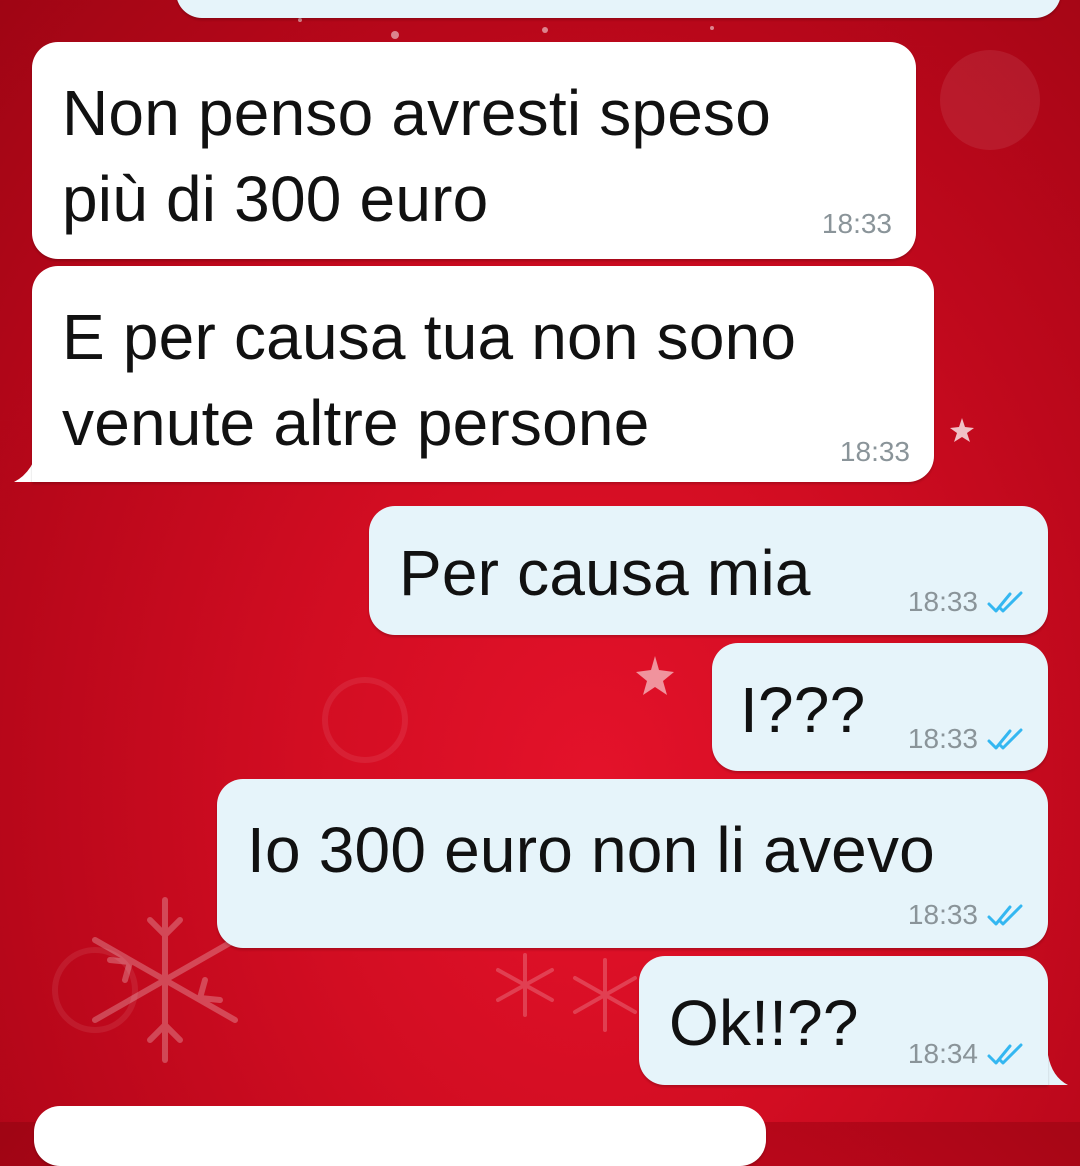  I want to click on message-text: Ok!!??, so click(764, 1023).